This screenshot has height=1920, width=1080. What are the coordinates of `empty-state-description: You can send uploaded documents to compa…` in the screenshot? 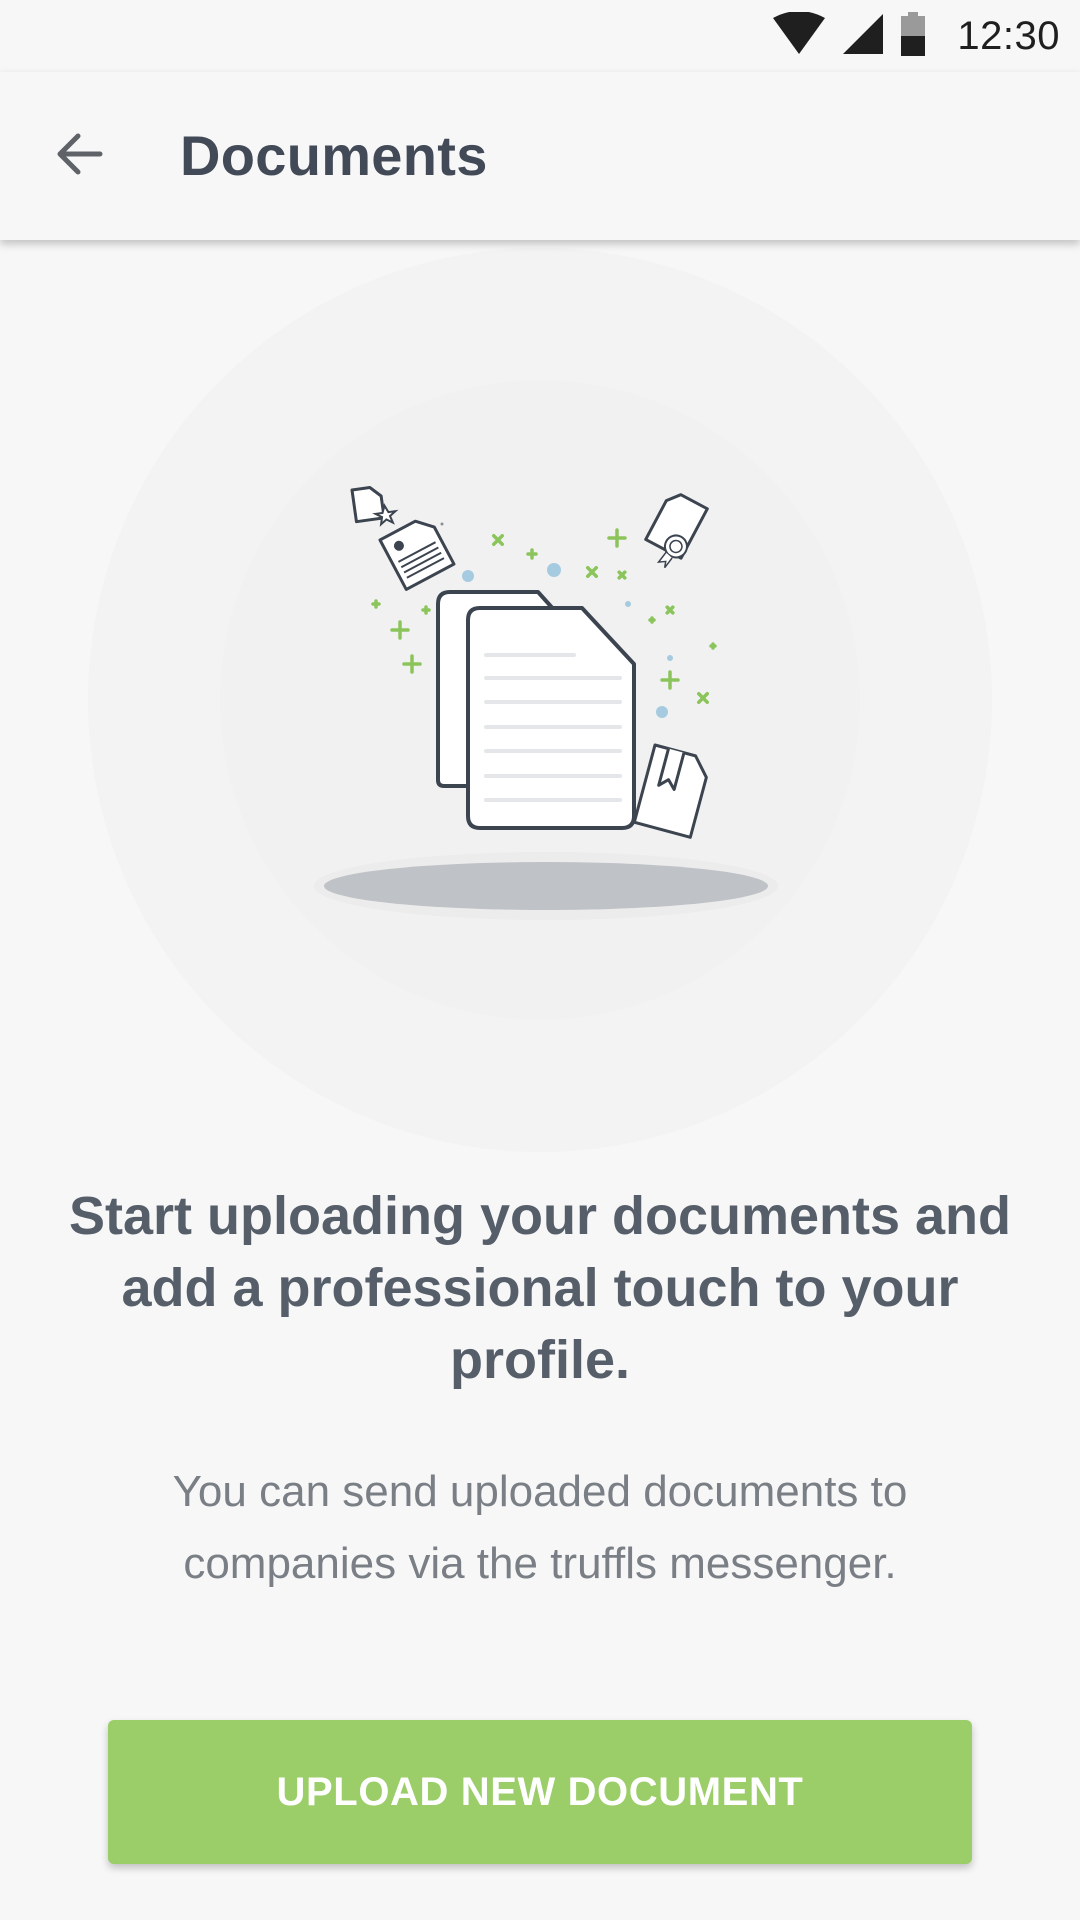 It's located at (540, 1527).